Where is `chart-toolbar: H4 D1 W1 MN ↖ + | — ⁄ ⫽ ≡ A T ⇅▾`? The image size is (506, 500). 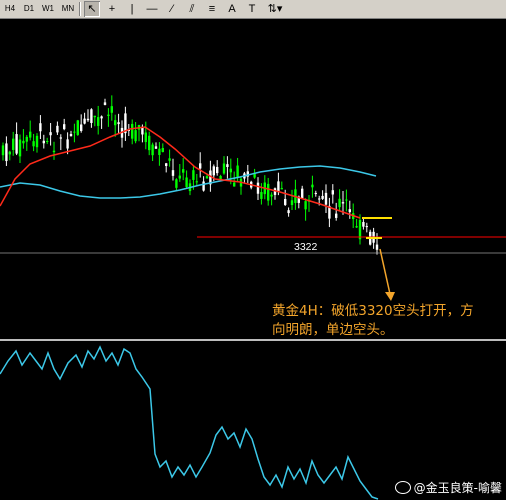
chart-toolbar: H4 D1 W1 MN ↖ + | — ⁄ ⫽ ≡ A T ⇅▾ is located at coordinates (253, 9).